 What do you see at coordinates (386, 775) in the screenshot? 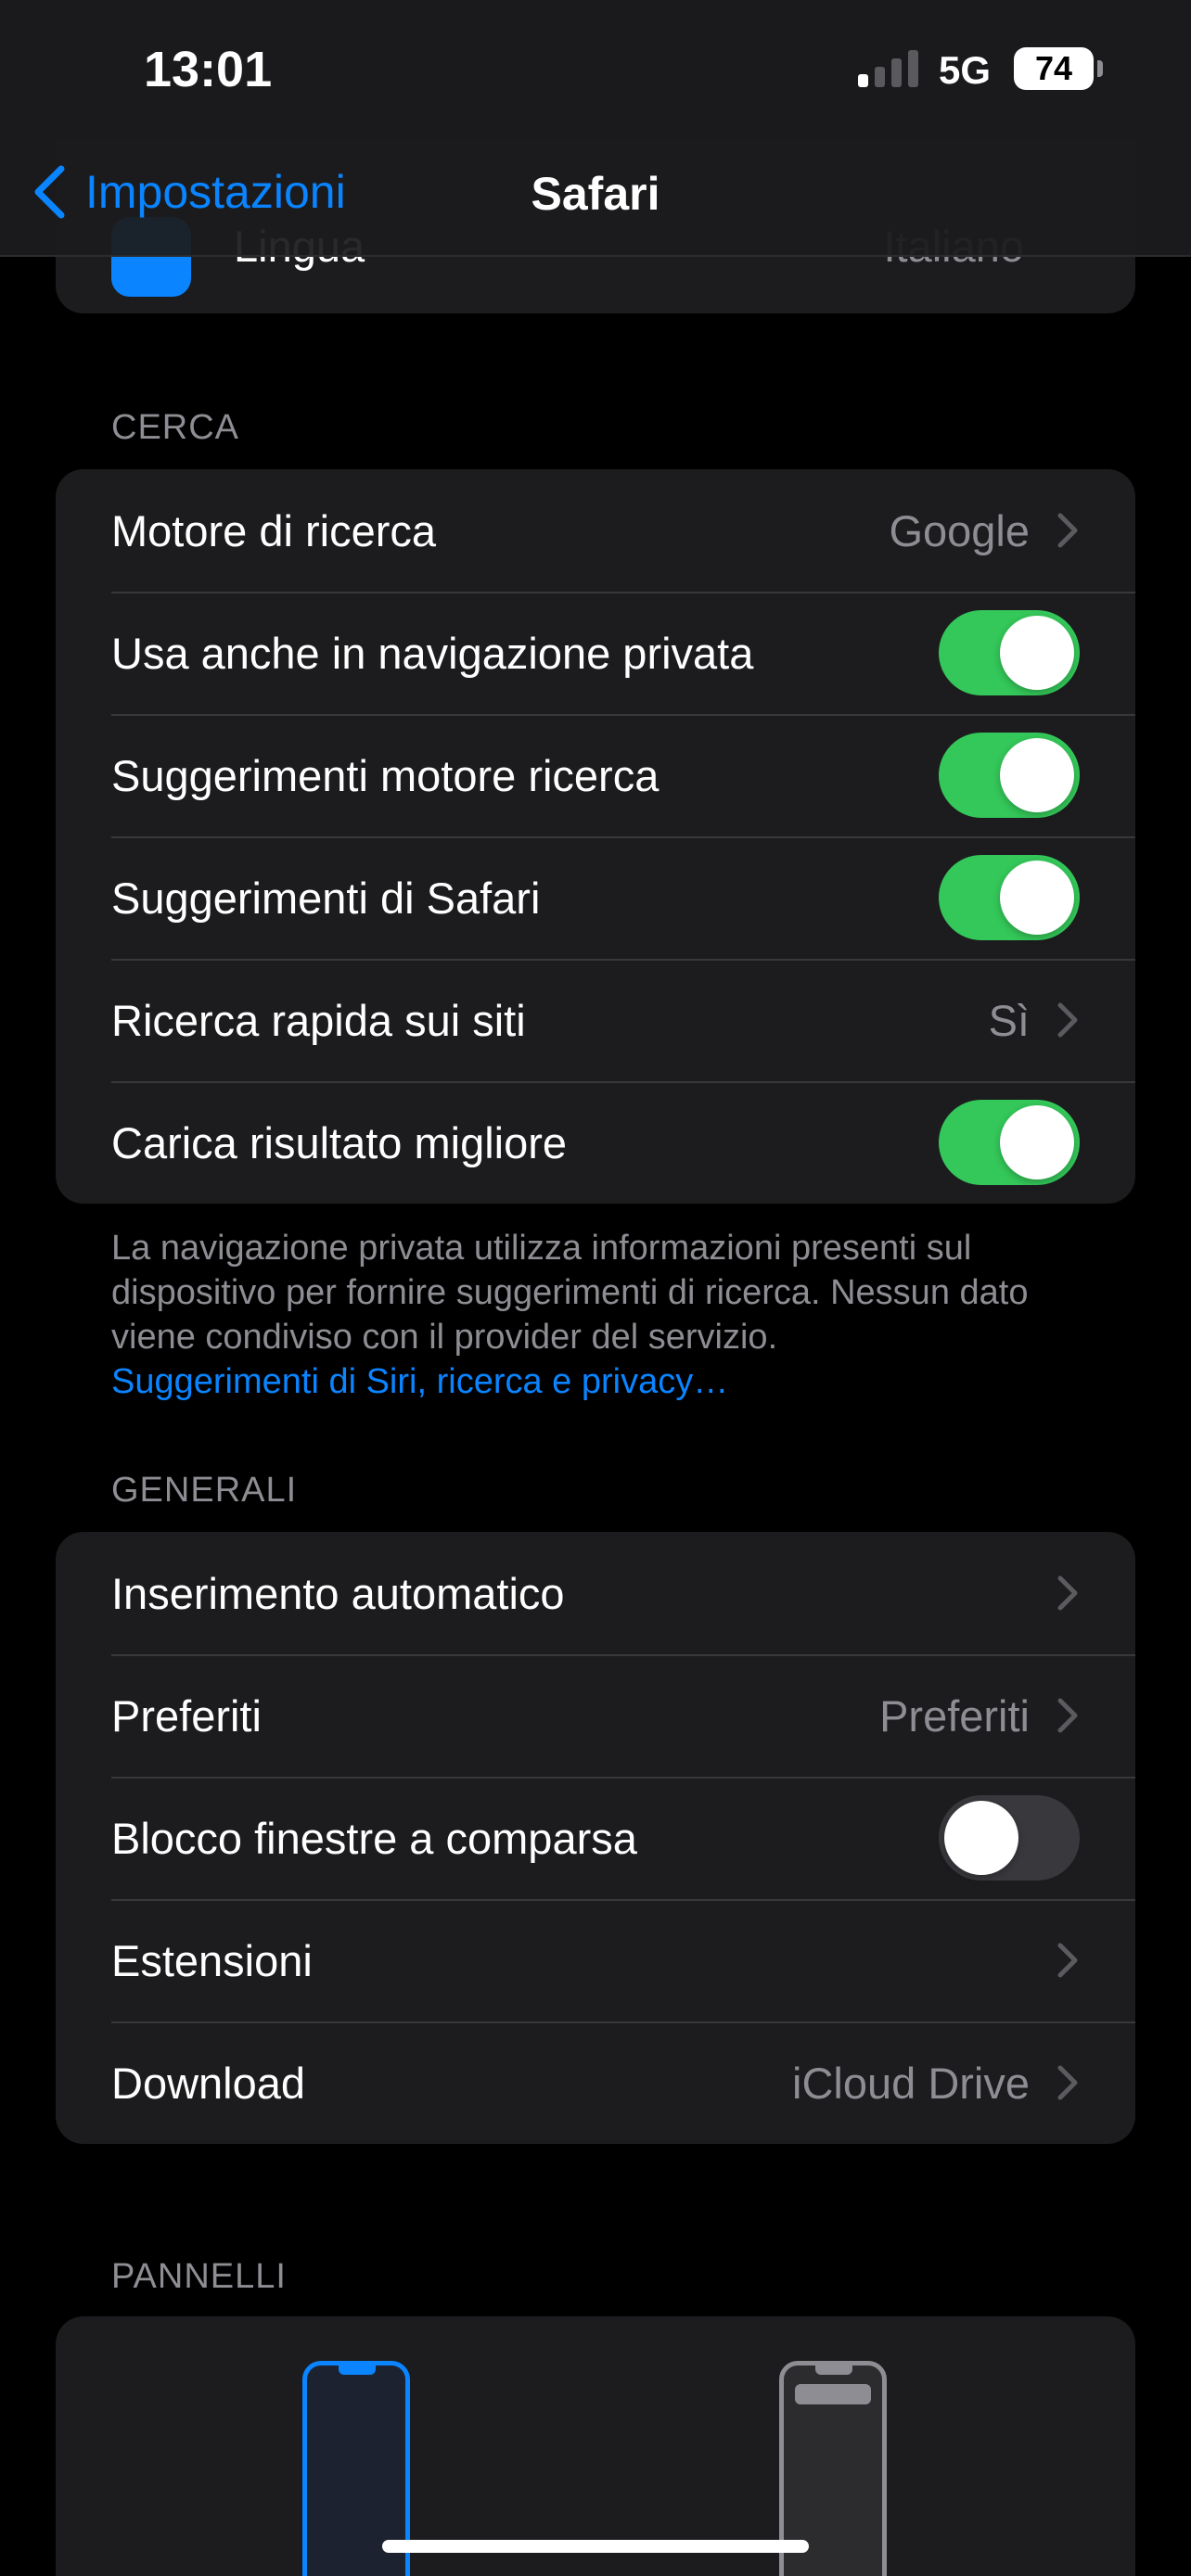
I see `row-label: Suggerimenti motore ricerca` at bounding box center [386, 775].